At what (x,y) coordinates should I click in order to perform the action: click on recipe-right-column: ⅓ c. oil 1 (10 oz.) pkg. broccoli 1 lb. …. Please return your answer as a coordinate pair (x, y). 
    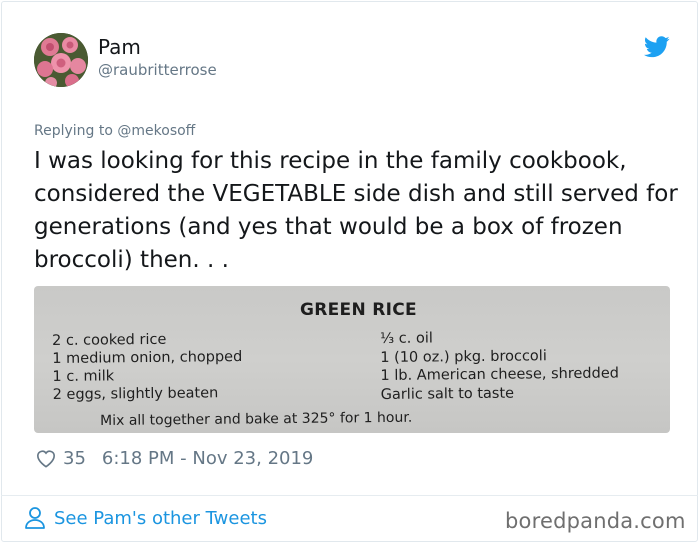
    Looking at the image, I should click on (499, 366).